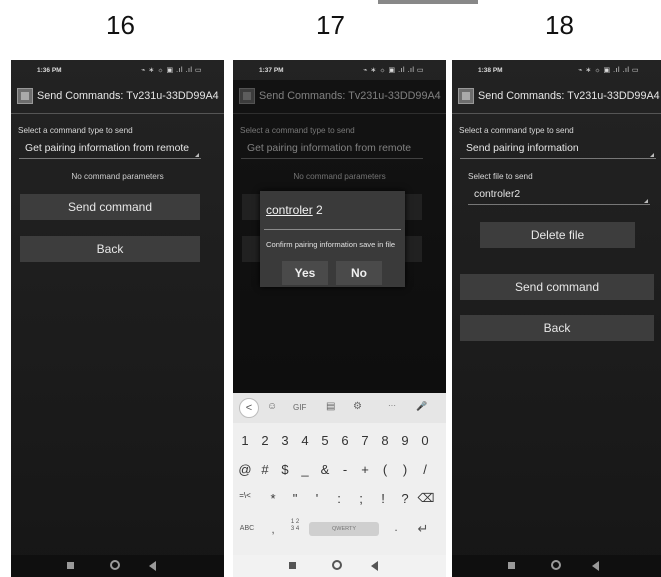 The height and width of the screenshot is (577, 661). What do you see at coordinates (273, 529) in the screenshot?
I see `comma-key: ,` at bounding box center [273, 529].